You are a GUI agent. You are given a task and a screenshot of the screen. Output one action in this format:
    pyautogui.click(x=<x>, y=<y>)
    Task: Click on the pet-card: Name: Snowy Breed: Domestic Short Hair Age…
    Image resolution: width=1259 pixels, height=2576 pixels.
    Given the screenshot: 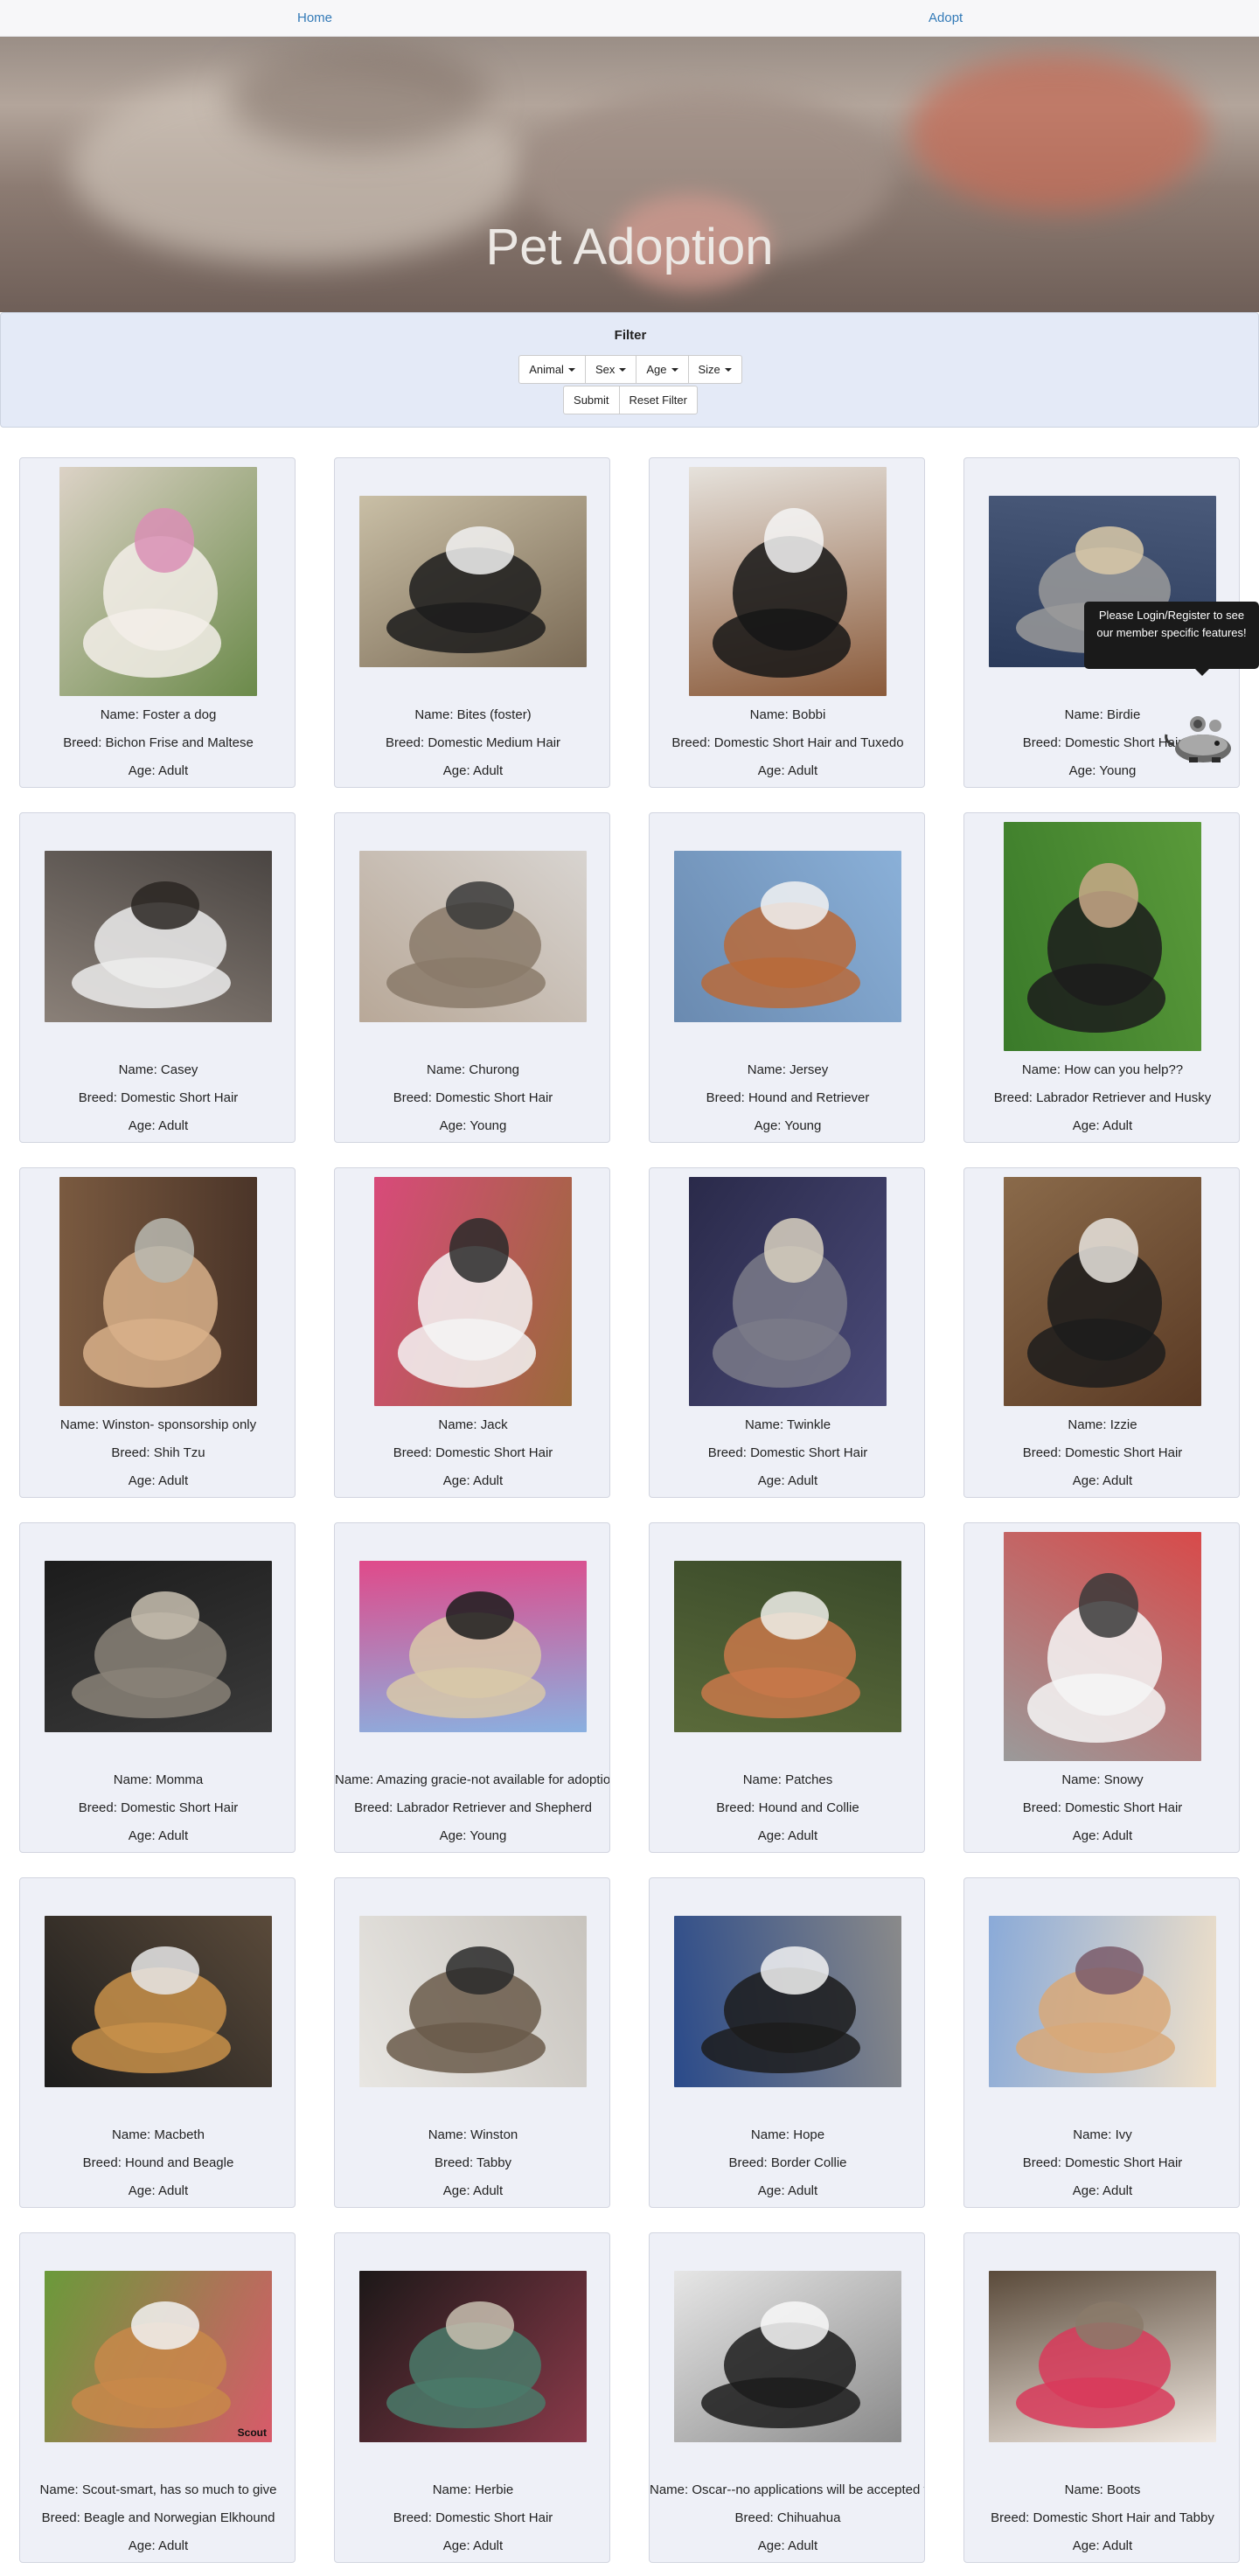 What is the action you would take?
    pyautogui.click(x=1101, y=1687)
    